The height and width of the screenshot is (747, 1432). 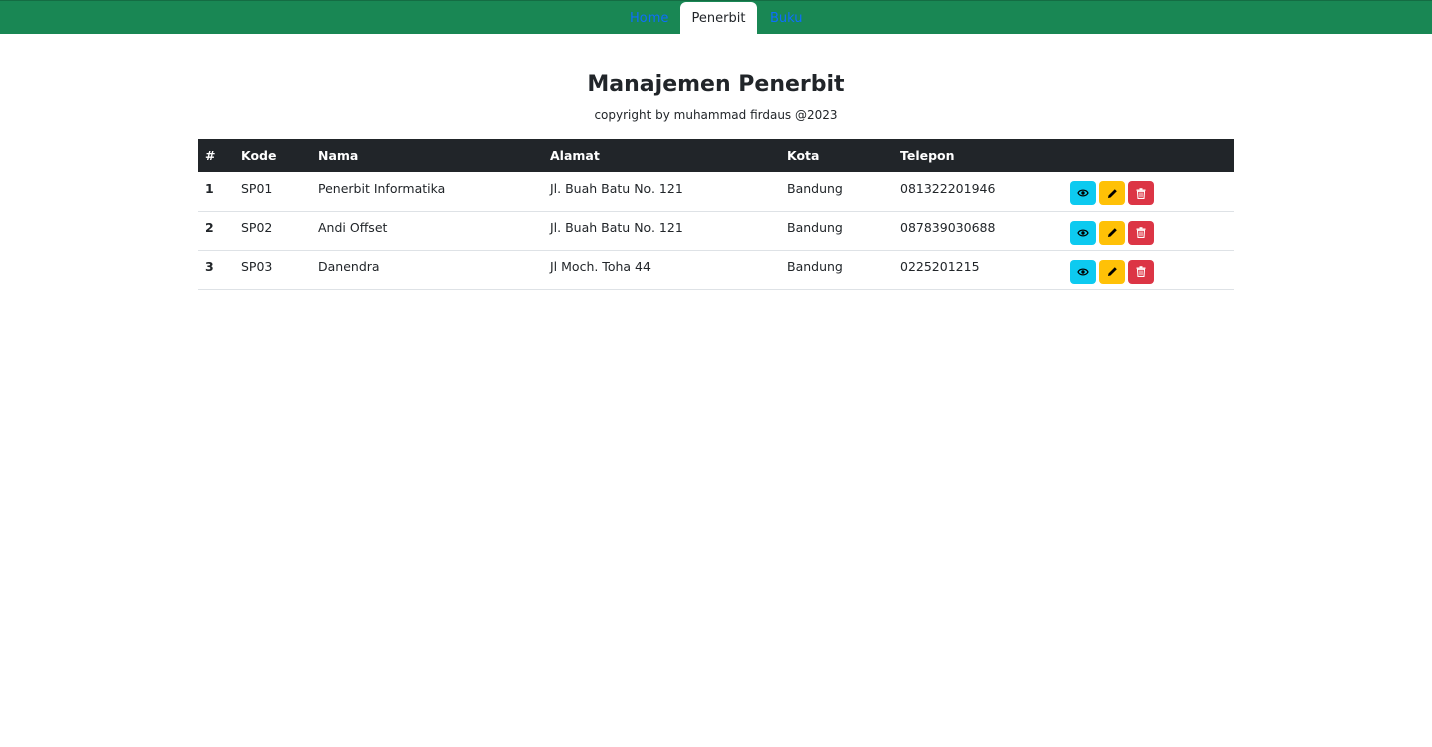 What do you see at coordinates (649, 18) in the screenshot?
I see `tab-home: Home` at bounding box center [649, 18].